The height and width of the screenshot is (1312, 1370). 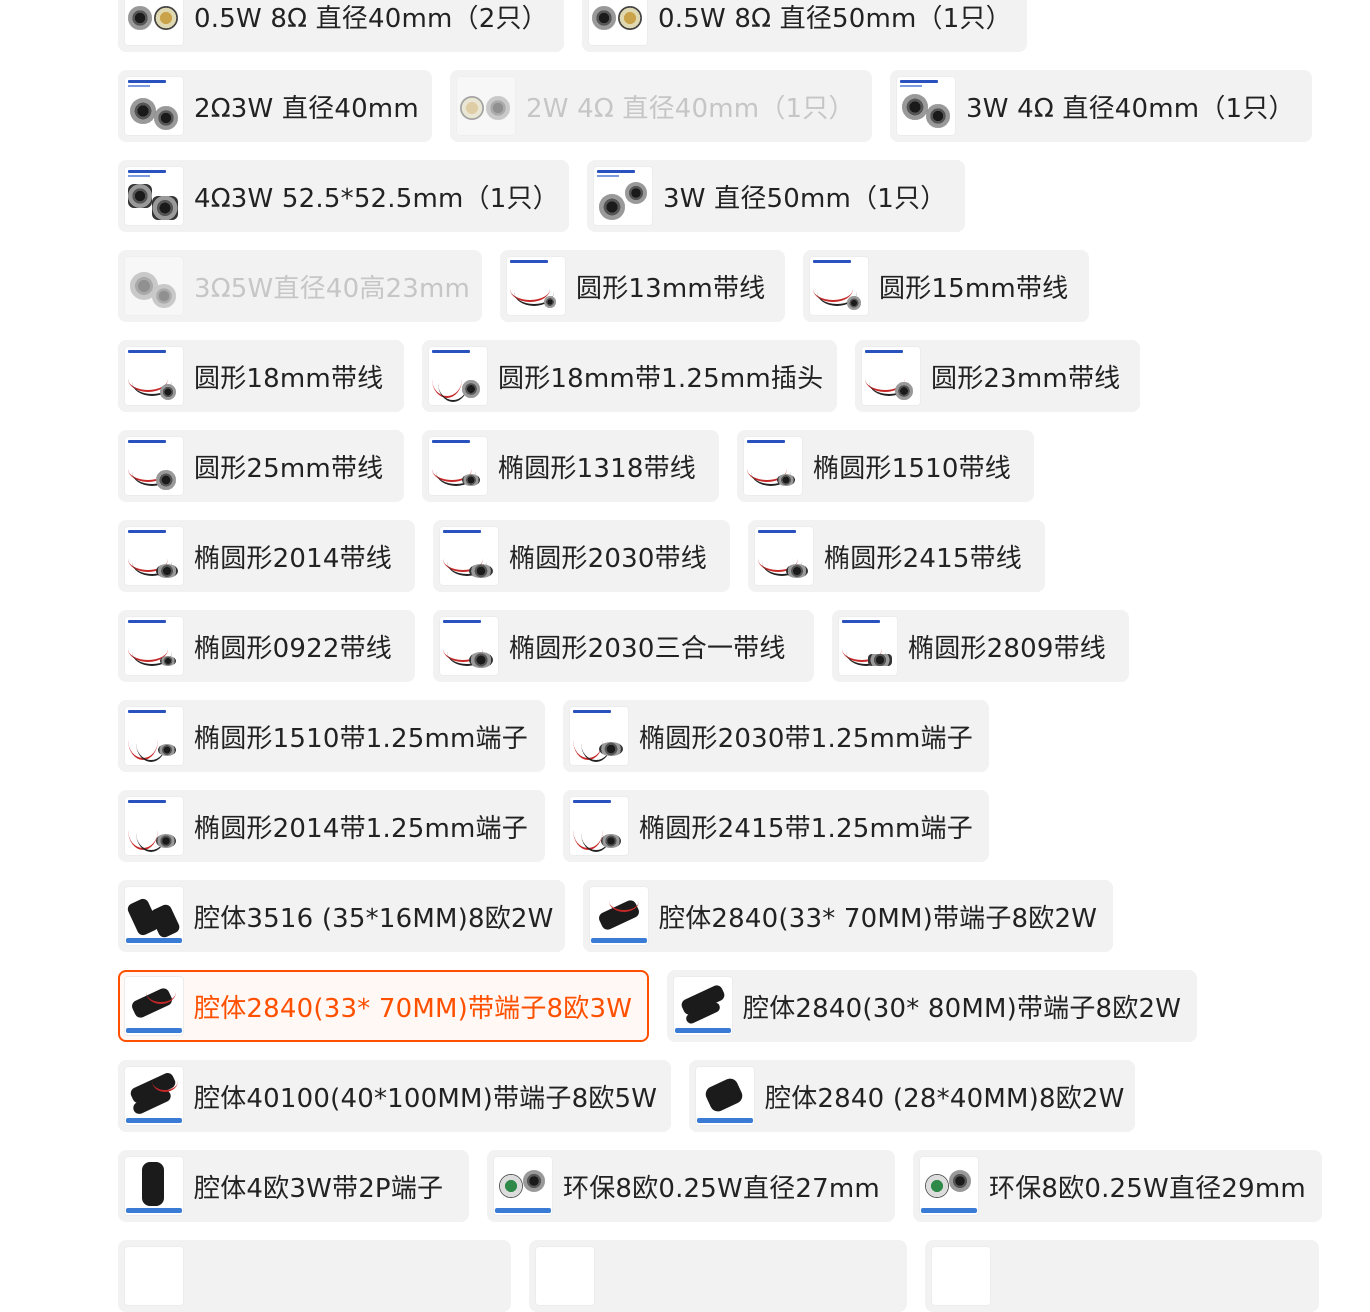 I want to click on sku-option-eco-8ohm-29mm: 环保8欧0.25W直径29mm, so click(x=1117, y=1186).